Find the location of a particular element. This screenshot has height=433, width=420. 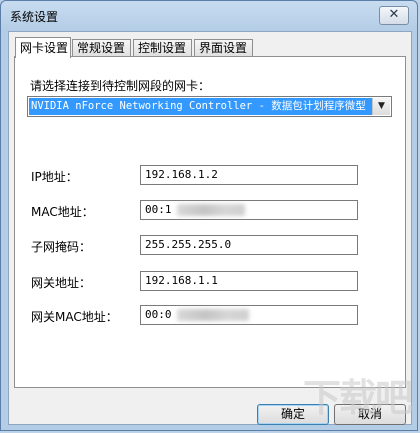

close-button: ✕ is located at coordinates (394, 15).